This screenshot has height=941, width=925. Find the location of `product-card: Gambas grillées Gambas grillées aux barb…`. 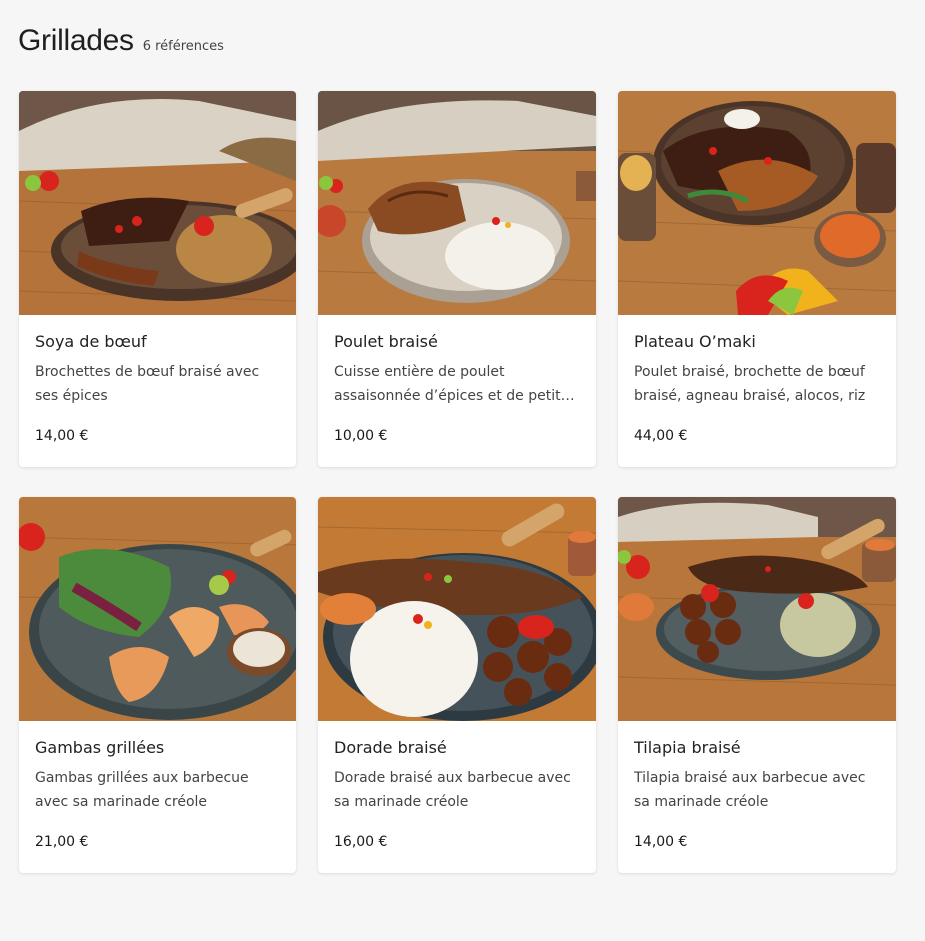

product-card: Gambas grillées Gambas grillées aux barb… is located at coordinates (157, 685).